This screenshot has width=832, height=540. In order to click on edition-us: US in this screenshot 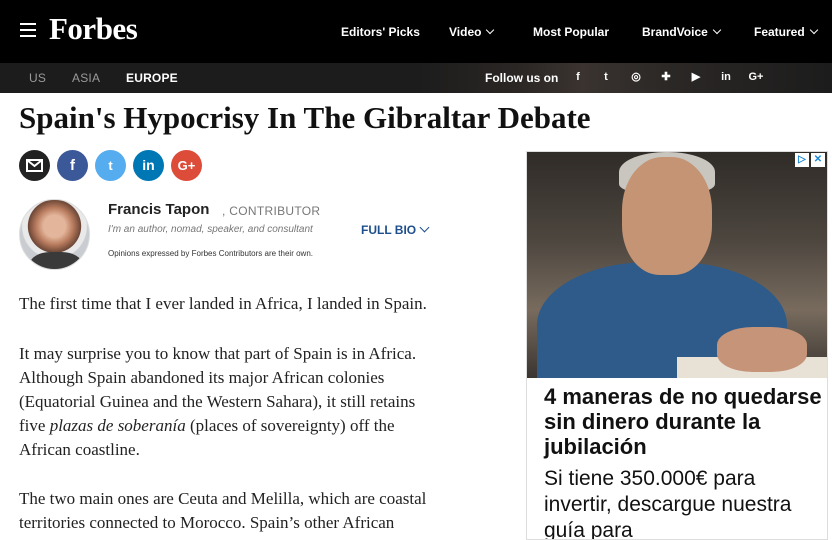, I will do `click(37, 78)`.